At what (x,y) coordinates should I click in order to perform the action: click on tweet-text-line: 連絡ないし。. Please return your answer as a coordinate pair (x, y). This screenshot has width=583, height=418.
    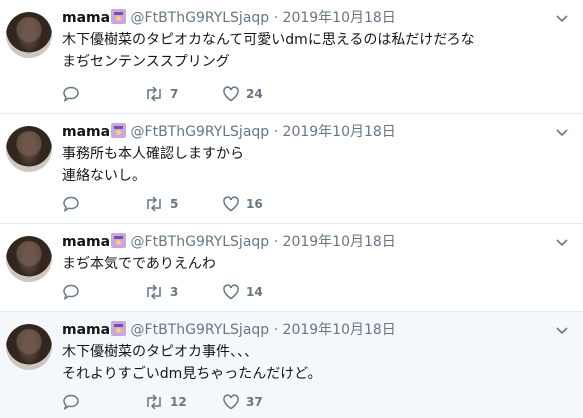
    Looking at the image, I should click on (104, 176).